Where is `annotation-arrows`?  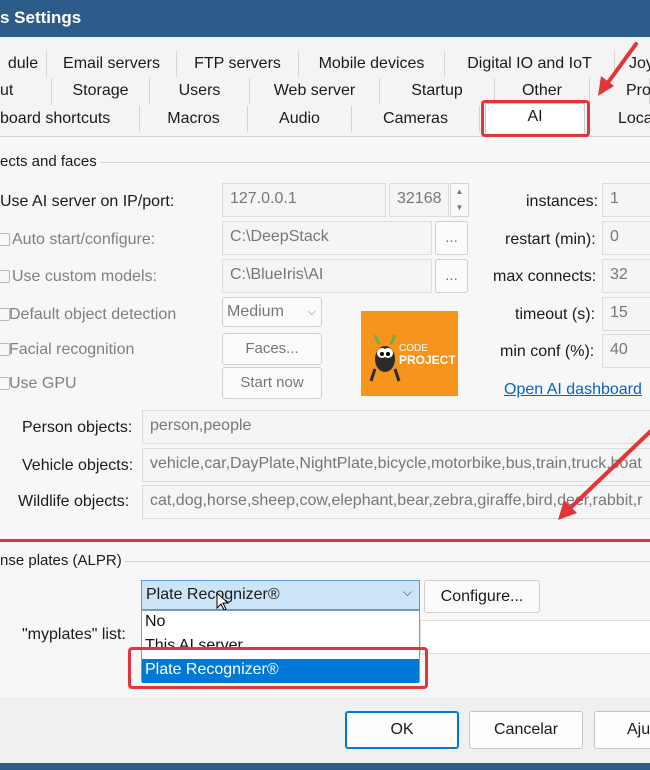
annotation-arrows is located at coordinates (604, 281).